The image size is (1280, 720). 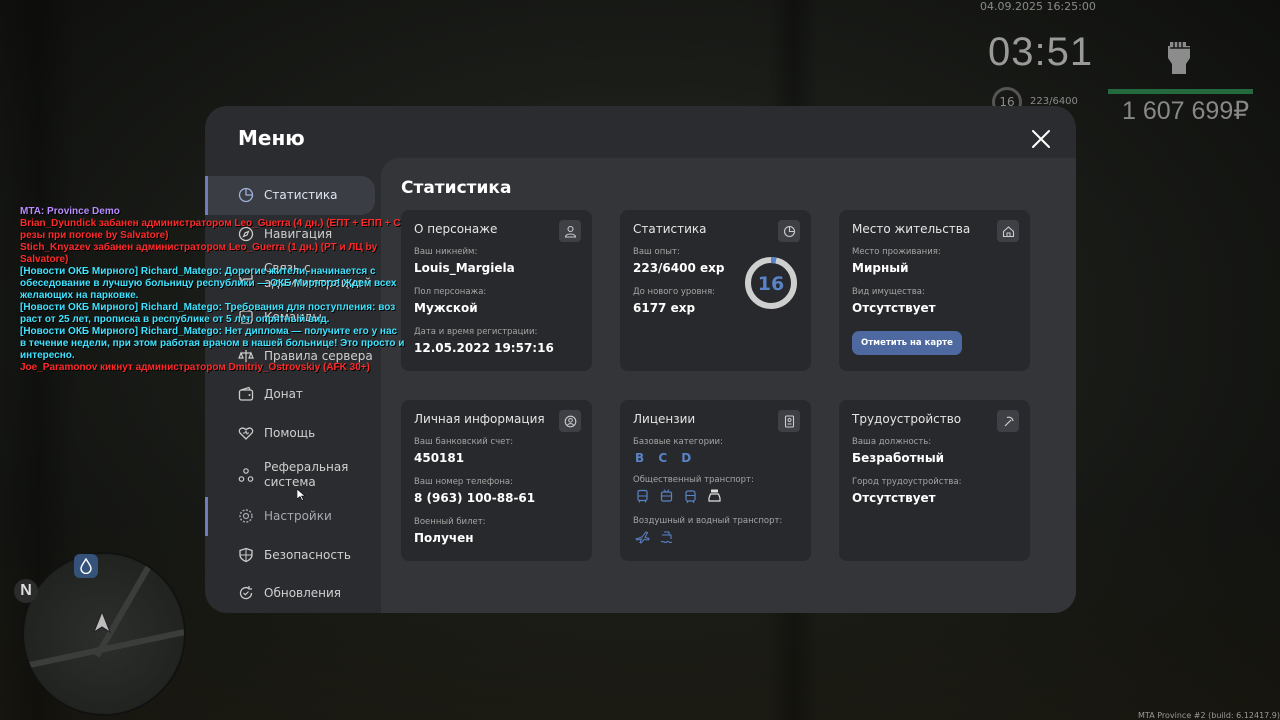 What do you see at coordinates (464, 442) in the screenshot?
I see `label: Ваш банковский счет:` at bounding box center [464, 442].